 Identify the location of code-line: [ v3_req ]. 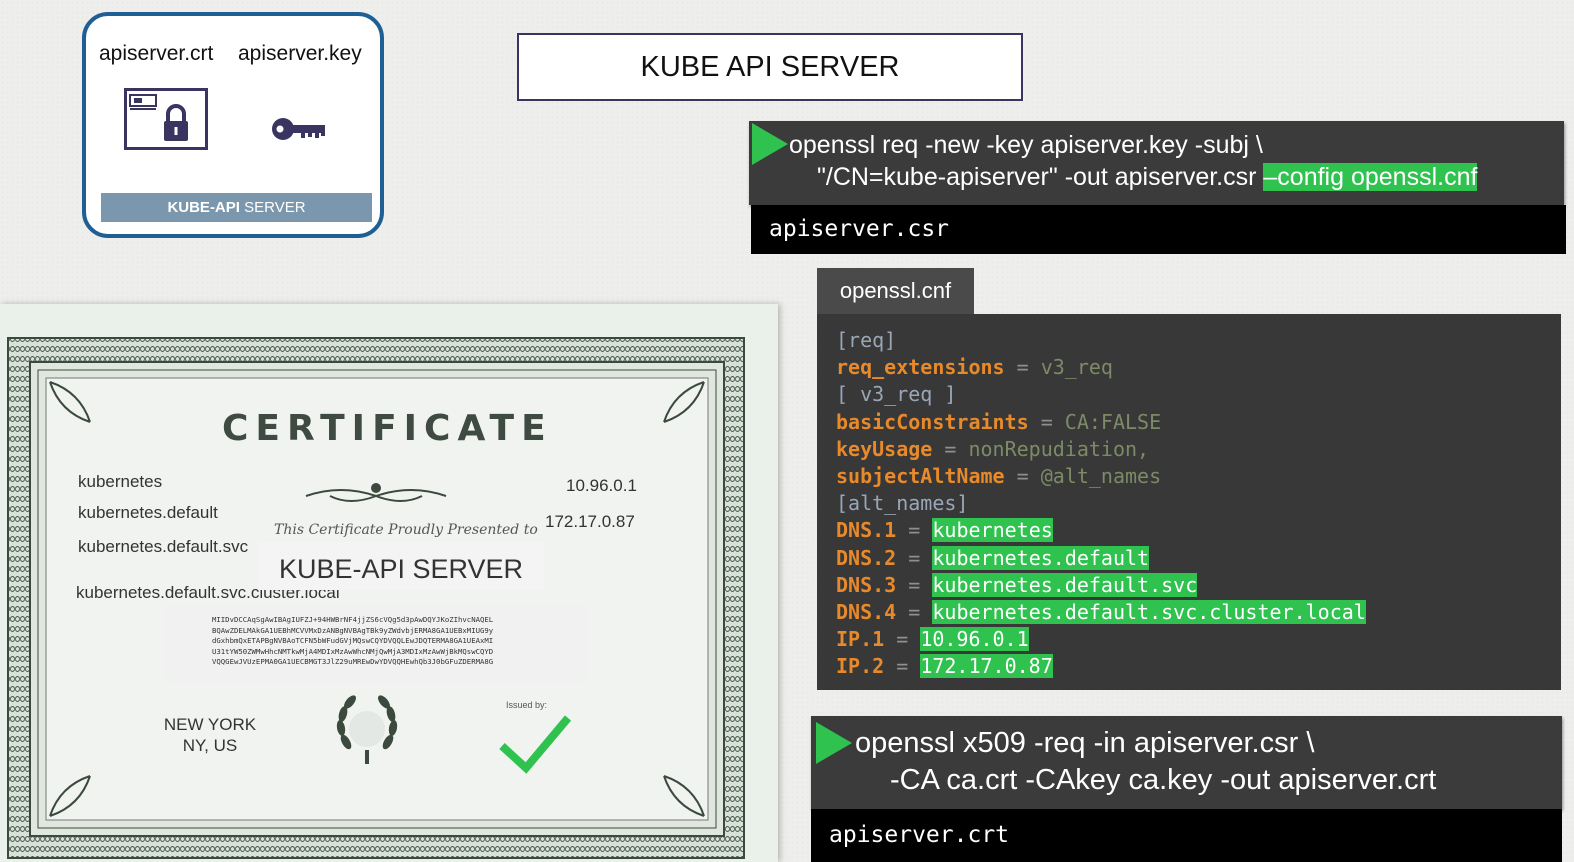
(896, 394).